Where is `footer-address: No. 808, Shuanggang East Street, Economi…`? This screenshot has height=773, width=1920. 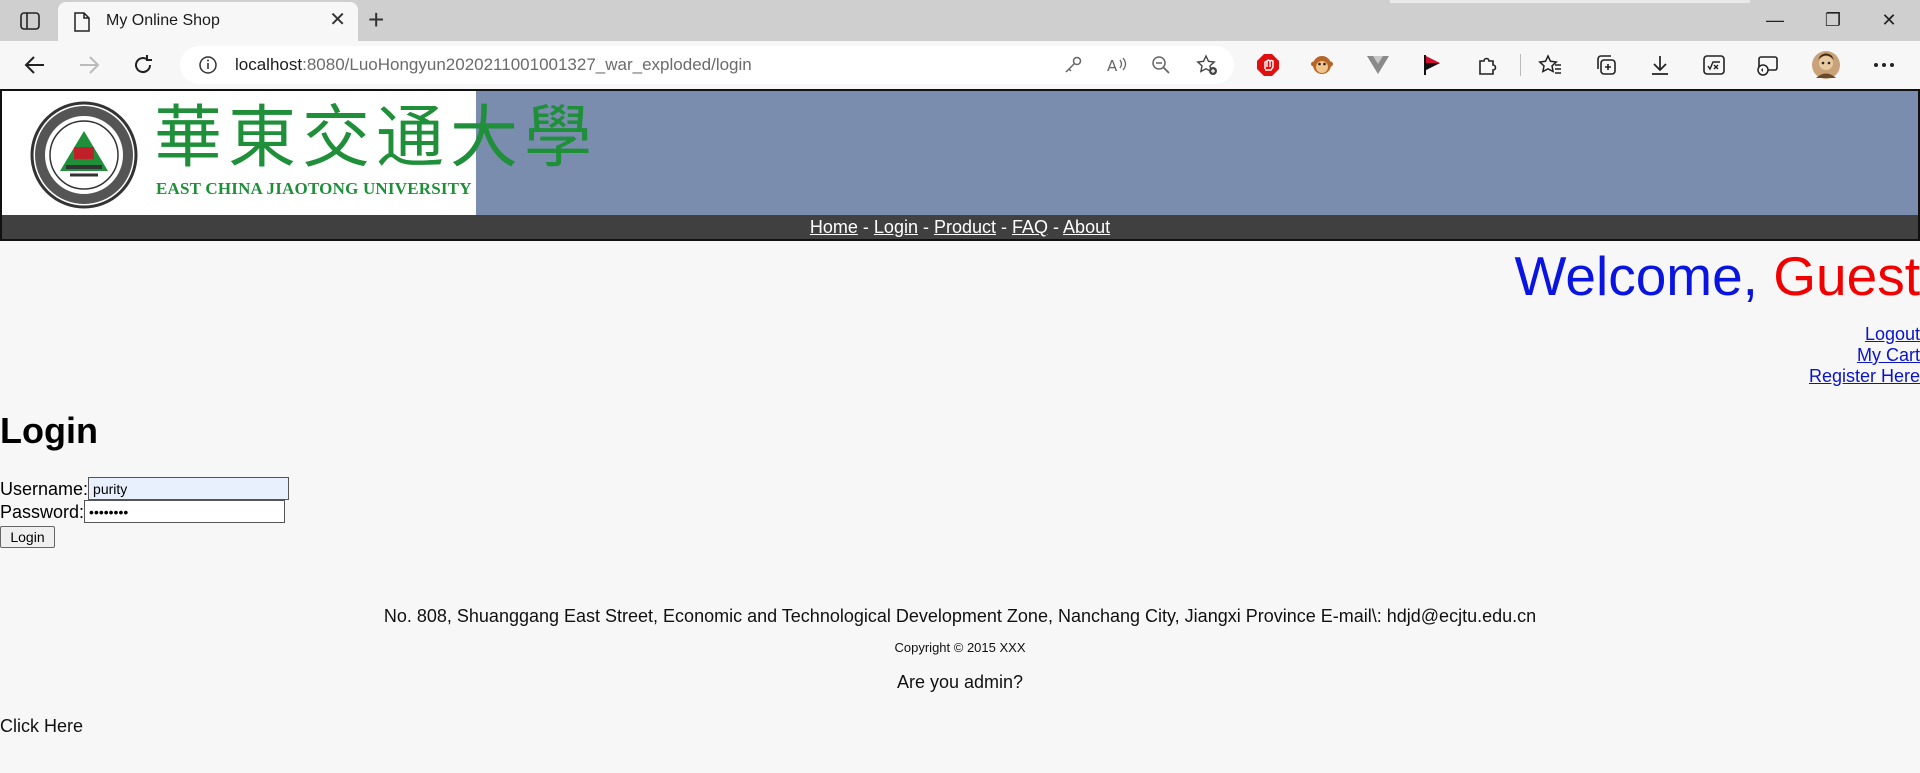
footer-address: No. 808, Shuanggang East Street, Economi… is located at coordinates (960, 616).